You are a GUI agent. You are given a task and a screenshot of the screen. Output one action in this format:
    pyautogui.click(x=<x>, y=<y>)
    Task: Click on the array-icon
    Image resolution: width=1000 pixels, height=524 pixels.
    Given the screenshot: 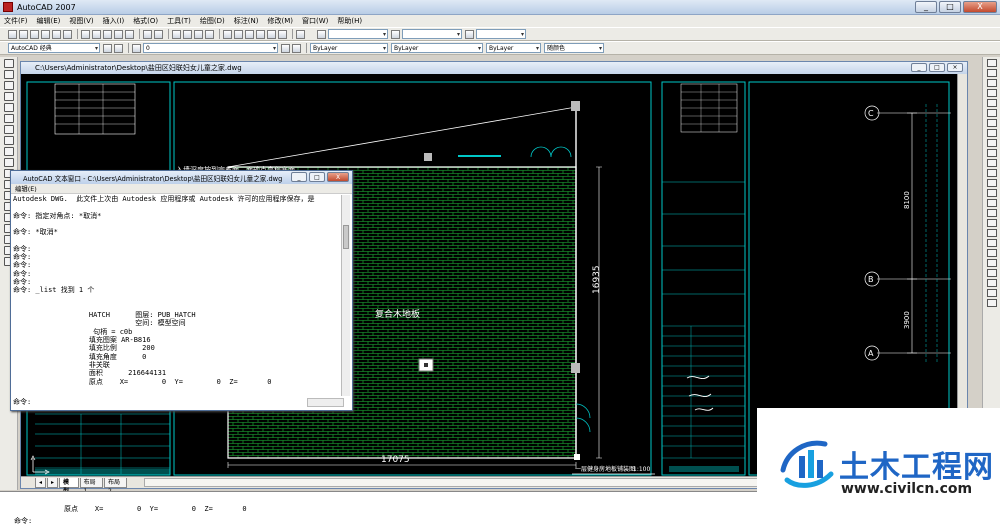 What is the action you would take?
    pyautogui.click(x=992, y=103)
    